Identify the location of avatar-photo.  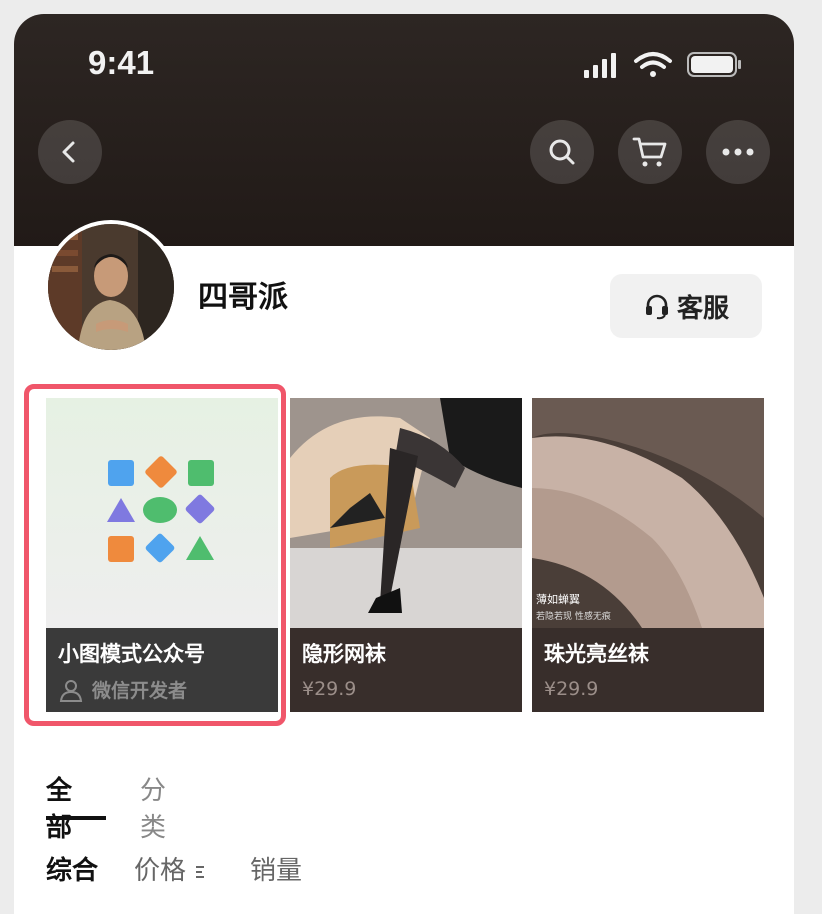
(111, 287).